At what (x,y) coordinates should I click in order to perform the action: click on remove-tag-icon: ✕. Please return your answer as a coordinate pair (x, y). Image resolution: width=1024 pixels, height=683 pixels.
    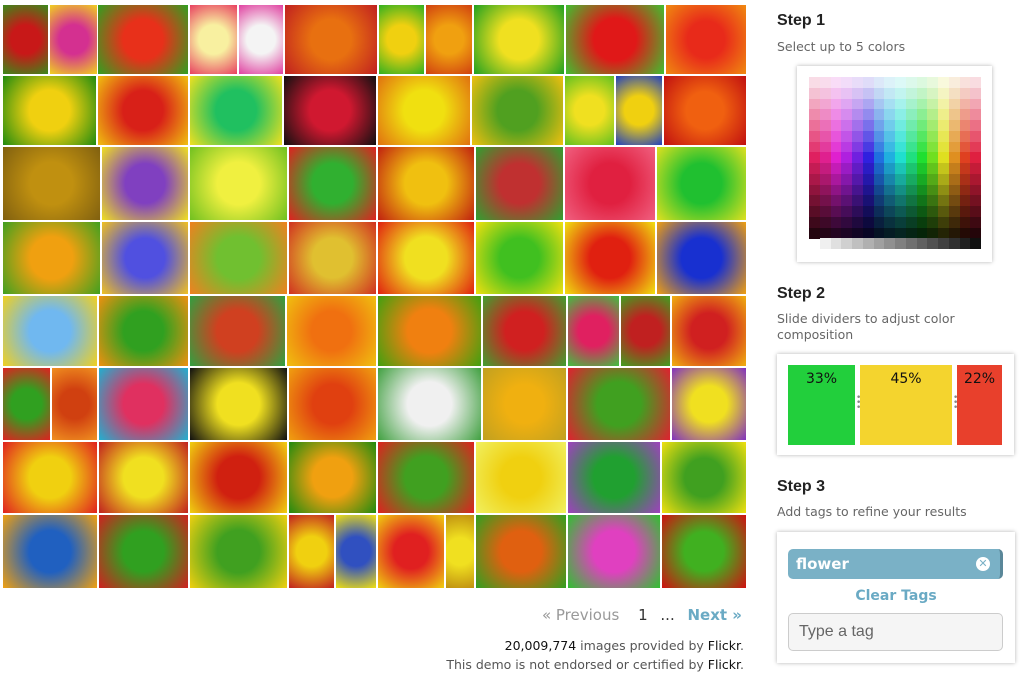
    Looking at the image, I should click on (983, 564).